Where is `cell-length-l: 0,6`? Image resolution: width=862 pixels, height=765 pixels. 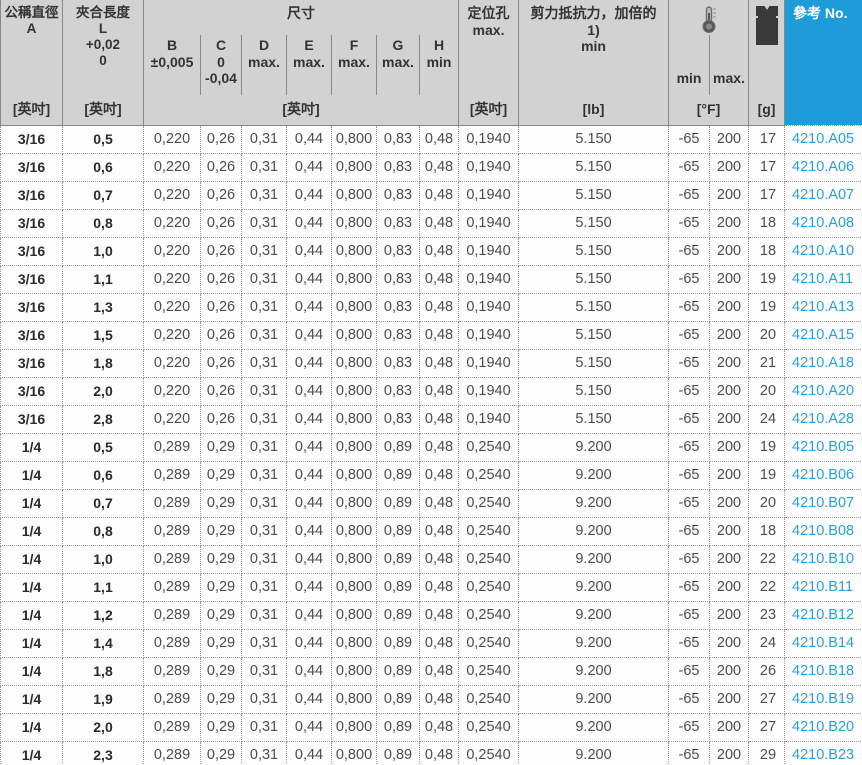
cell-length-l: 0,6 is located at coordinates (103, 475).